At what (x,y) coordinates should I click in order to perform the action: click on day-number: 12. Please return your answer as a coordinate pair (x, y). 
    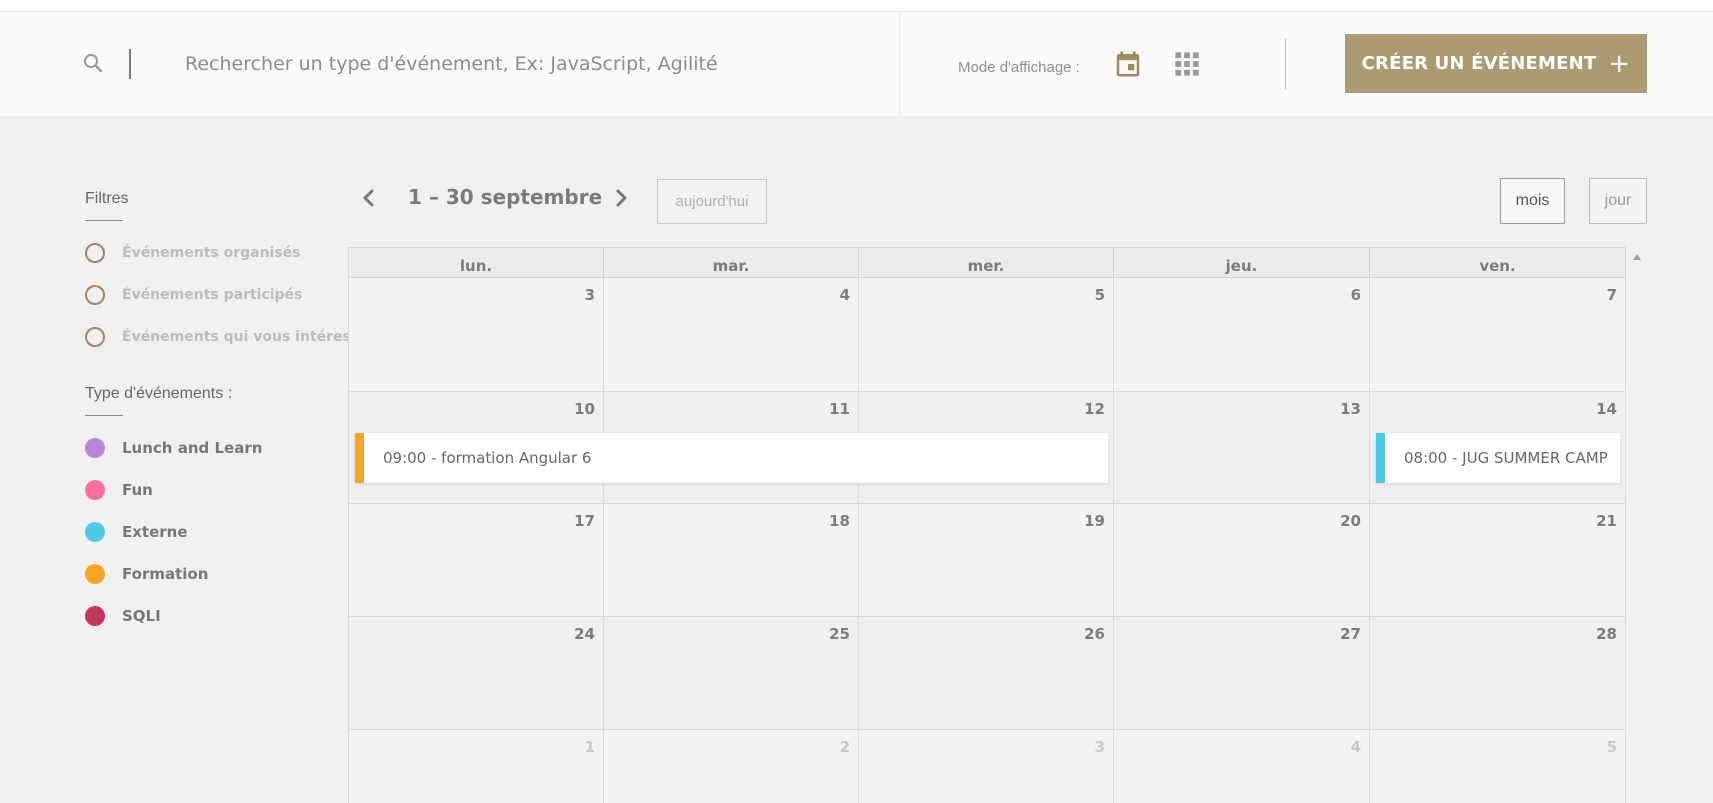
    Looking at the image, I should click on (1094, 409).